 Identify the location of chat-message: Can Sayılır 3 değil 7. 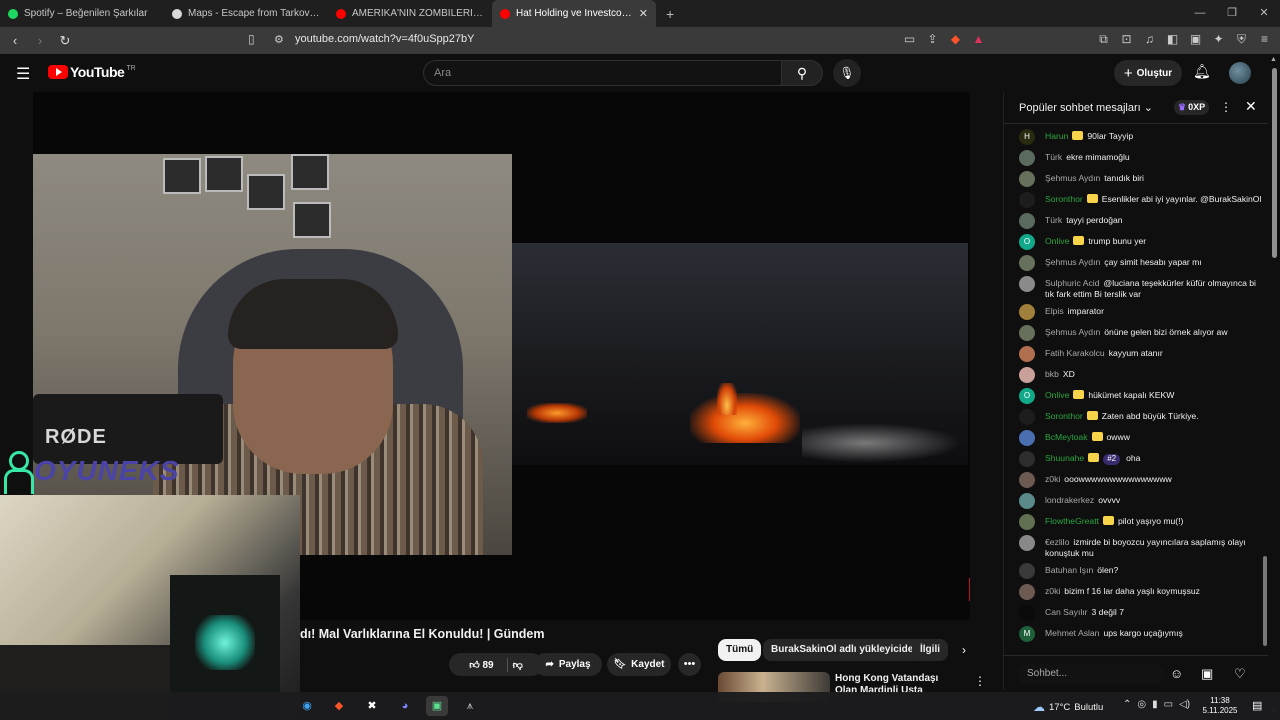
(1133, 612).